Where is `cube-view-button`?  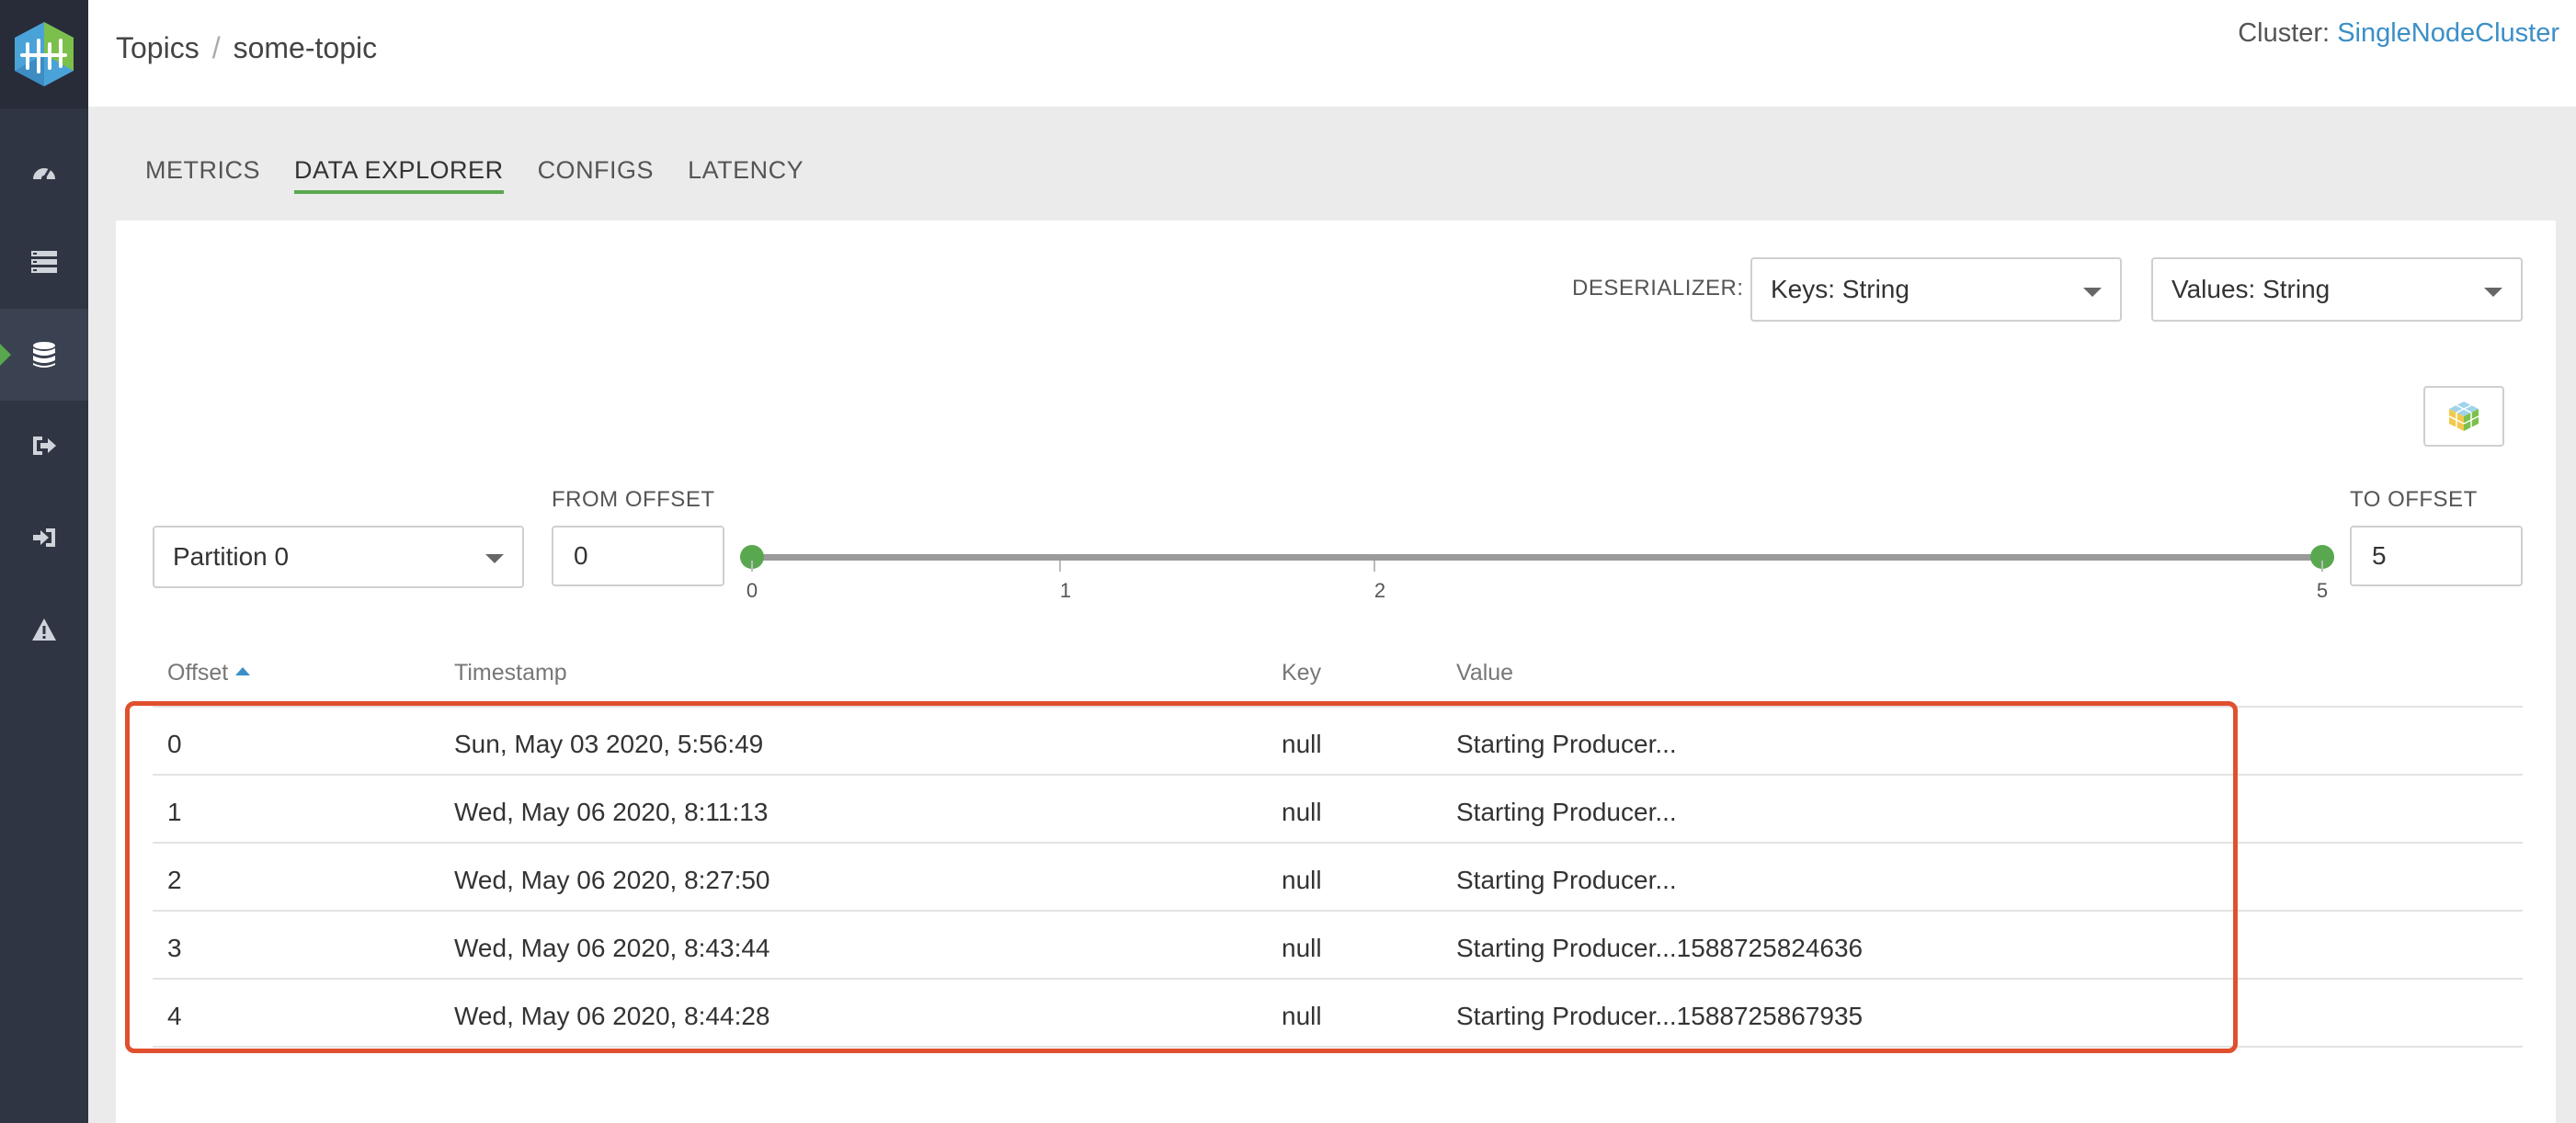 cube-view-button is located at coordinates (2463, 416).